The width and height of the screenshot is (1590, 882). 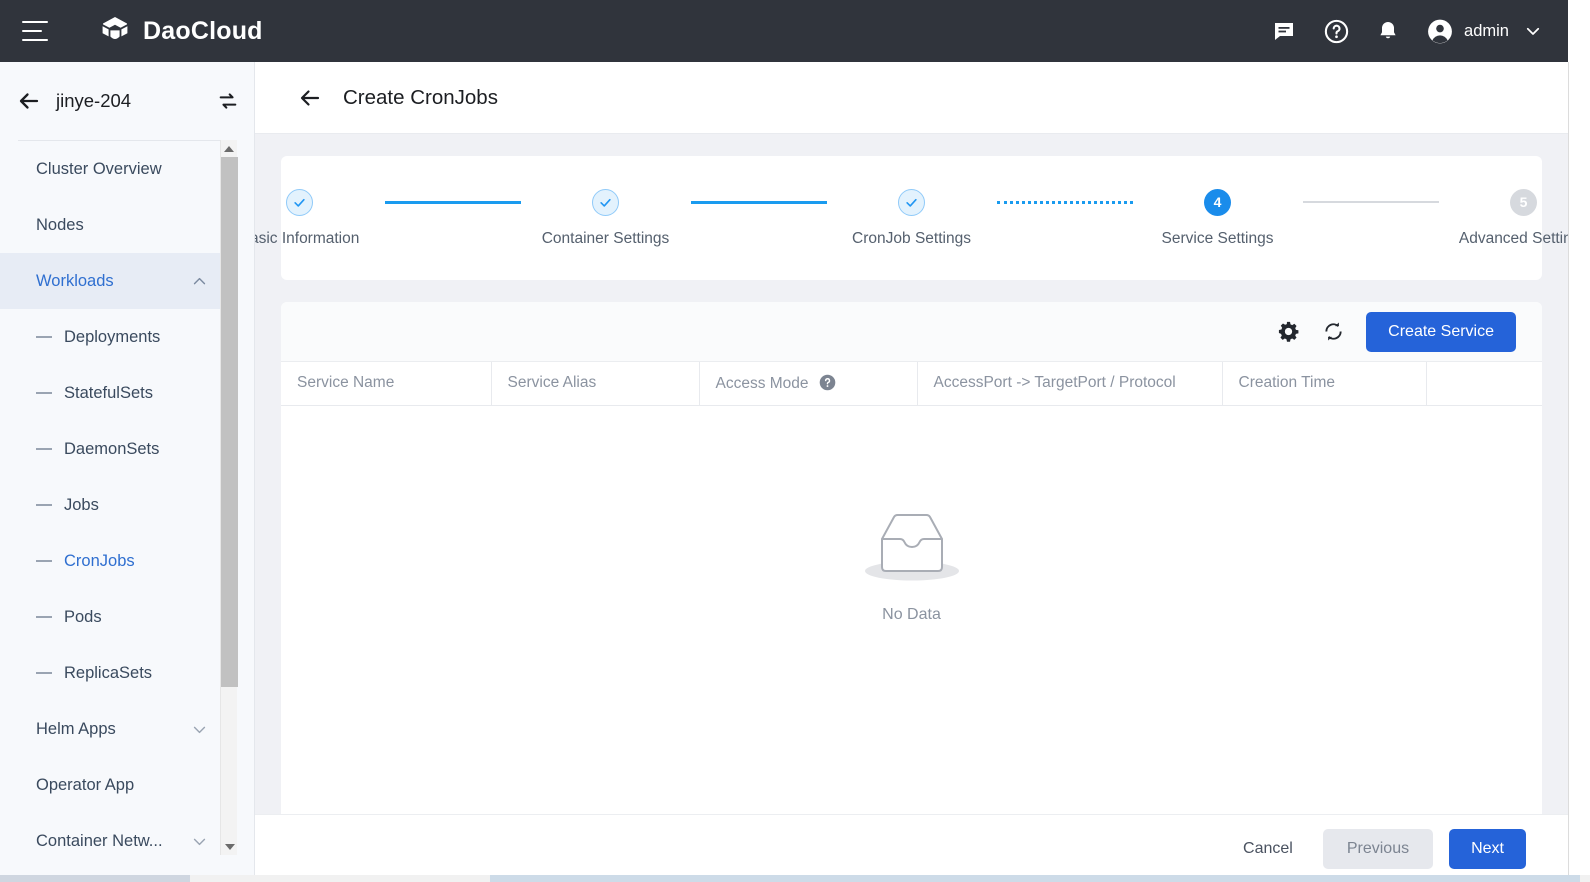 I want to click on sidebar-item-label: Pods, so click(x=83, y=616).